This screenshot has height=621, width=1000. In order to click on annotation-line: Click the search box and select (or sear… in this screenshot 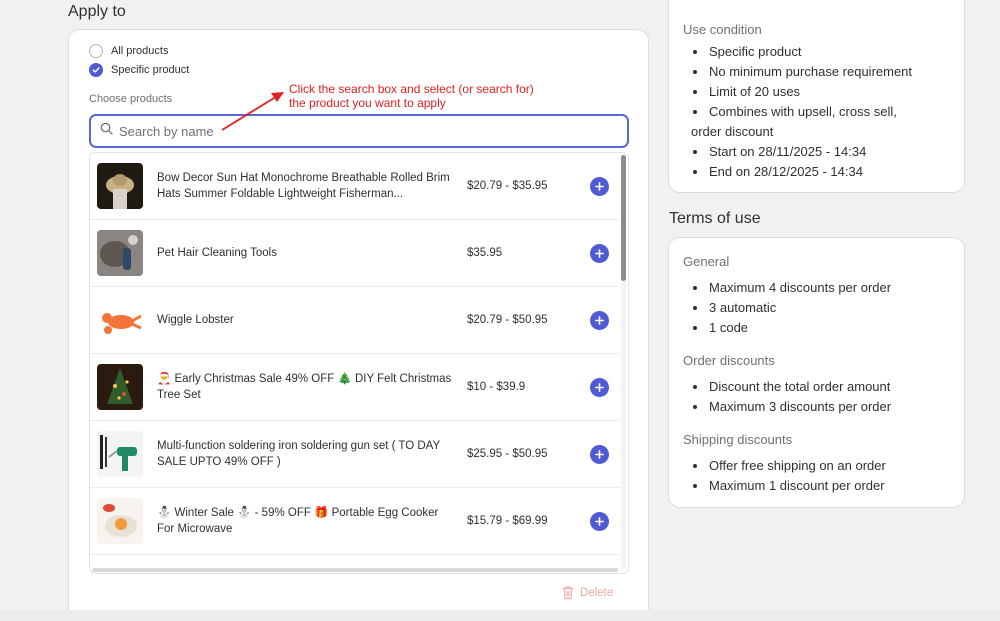, I will do `click(411, 89)`.